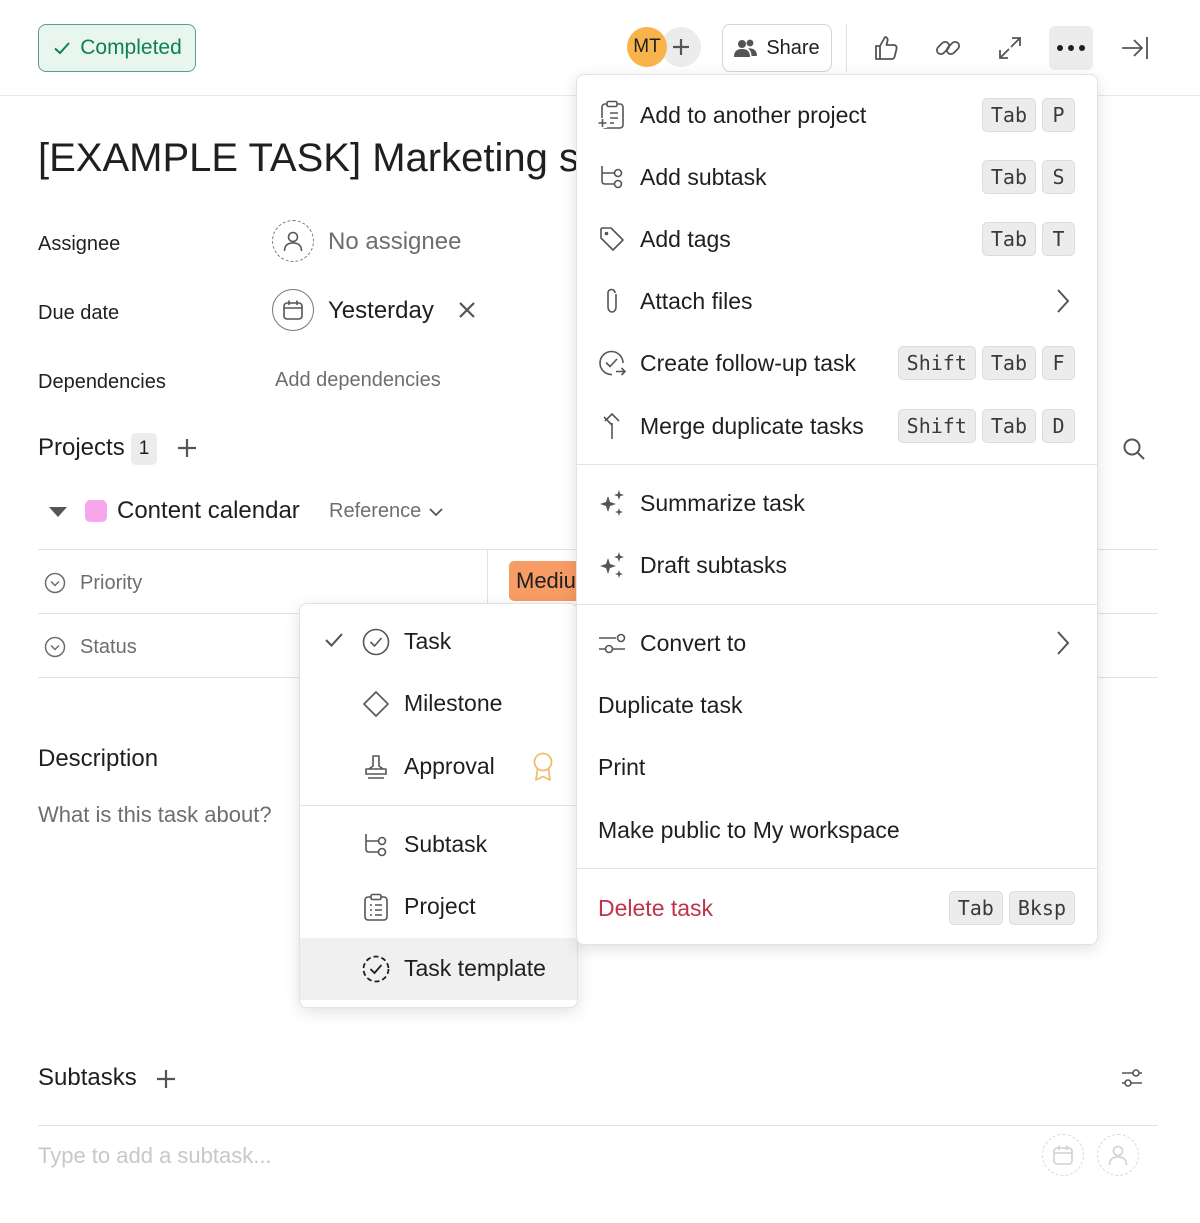 This screenshot has width=1200, height=1223. Describe the element at coordinates (777, 48) in the screenshot. I see `share-button: Share` at that location.